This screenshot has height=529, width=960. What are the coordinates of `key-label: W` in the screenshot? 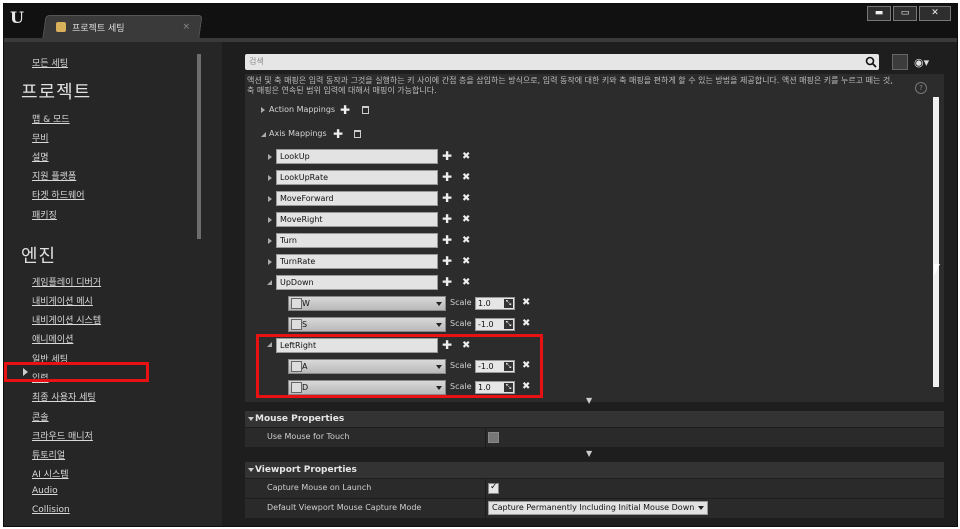 It's located at (306, 303).